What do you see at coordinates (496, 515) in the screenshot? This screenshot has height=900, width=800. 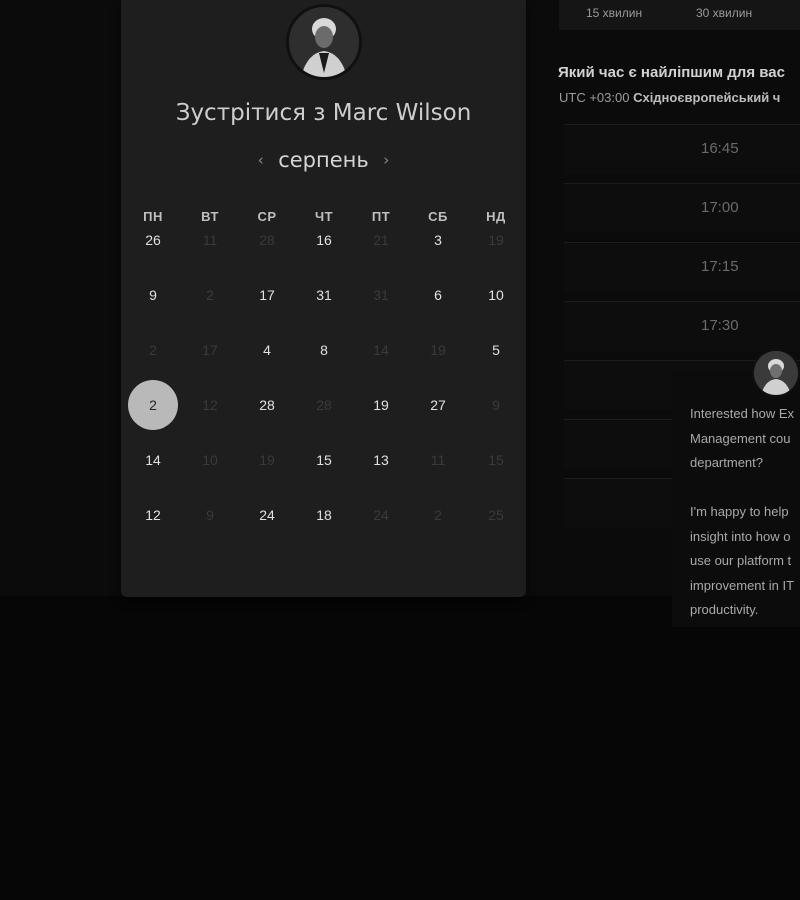 I see `calendar-day: 25` at bounding box center [496, 515].